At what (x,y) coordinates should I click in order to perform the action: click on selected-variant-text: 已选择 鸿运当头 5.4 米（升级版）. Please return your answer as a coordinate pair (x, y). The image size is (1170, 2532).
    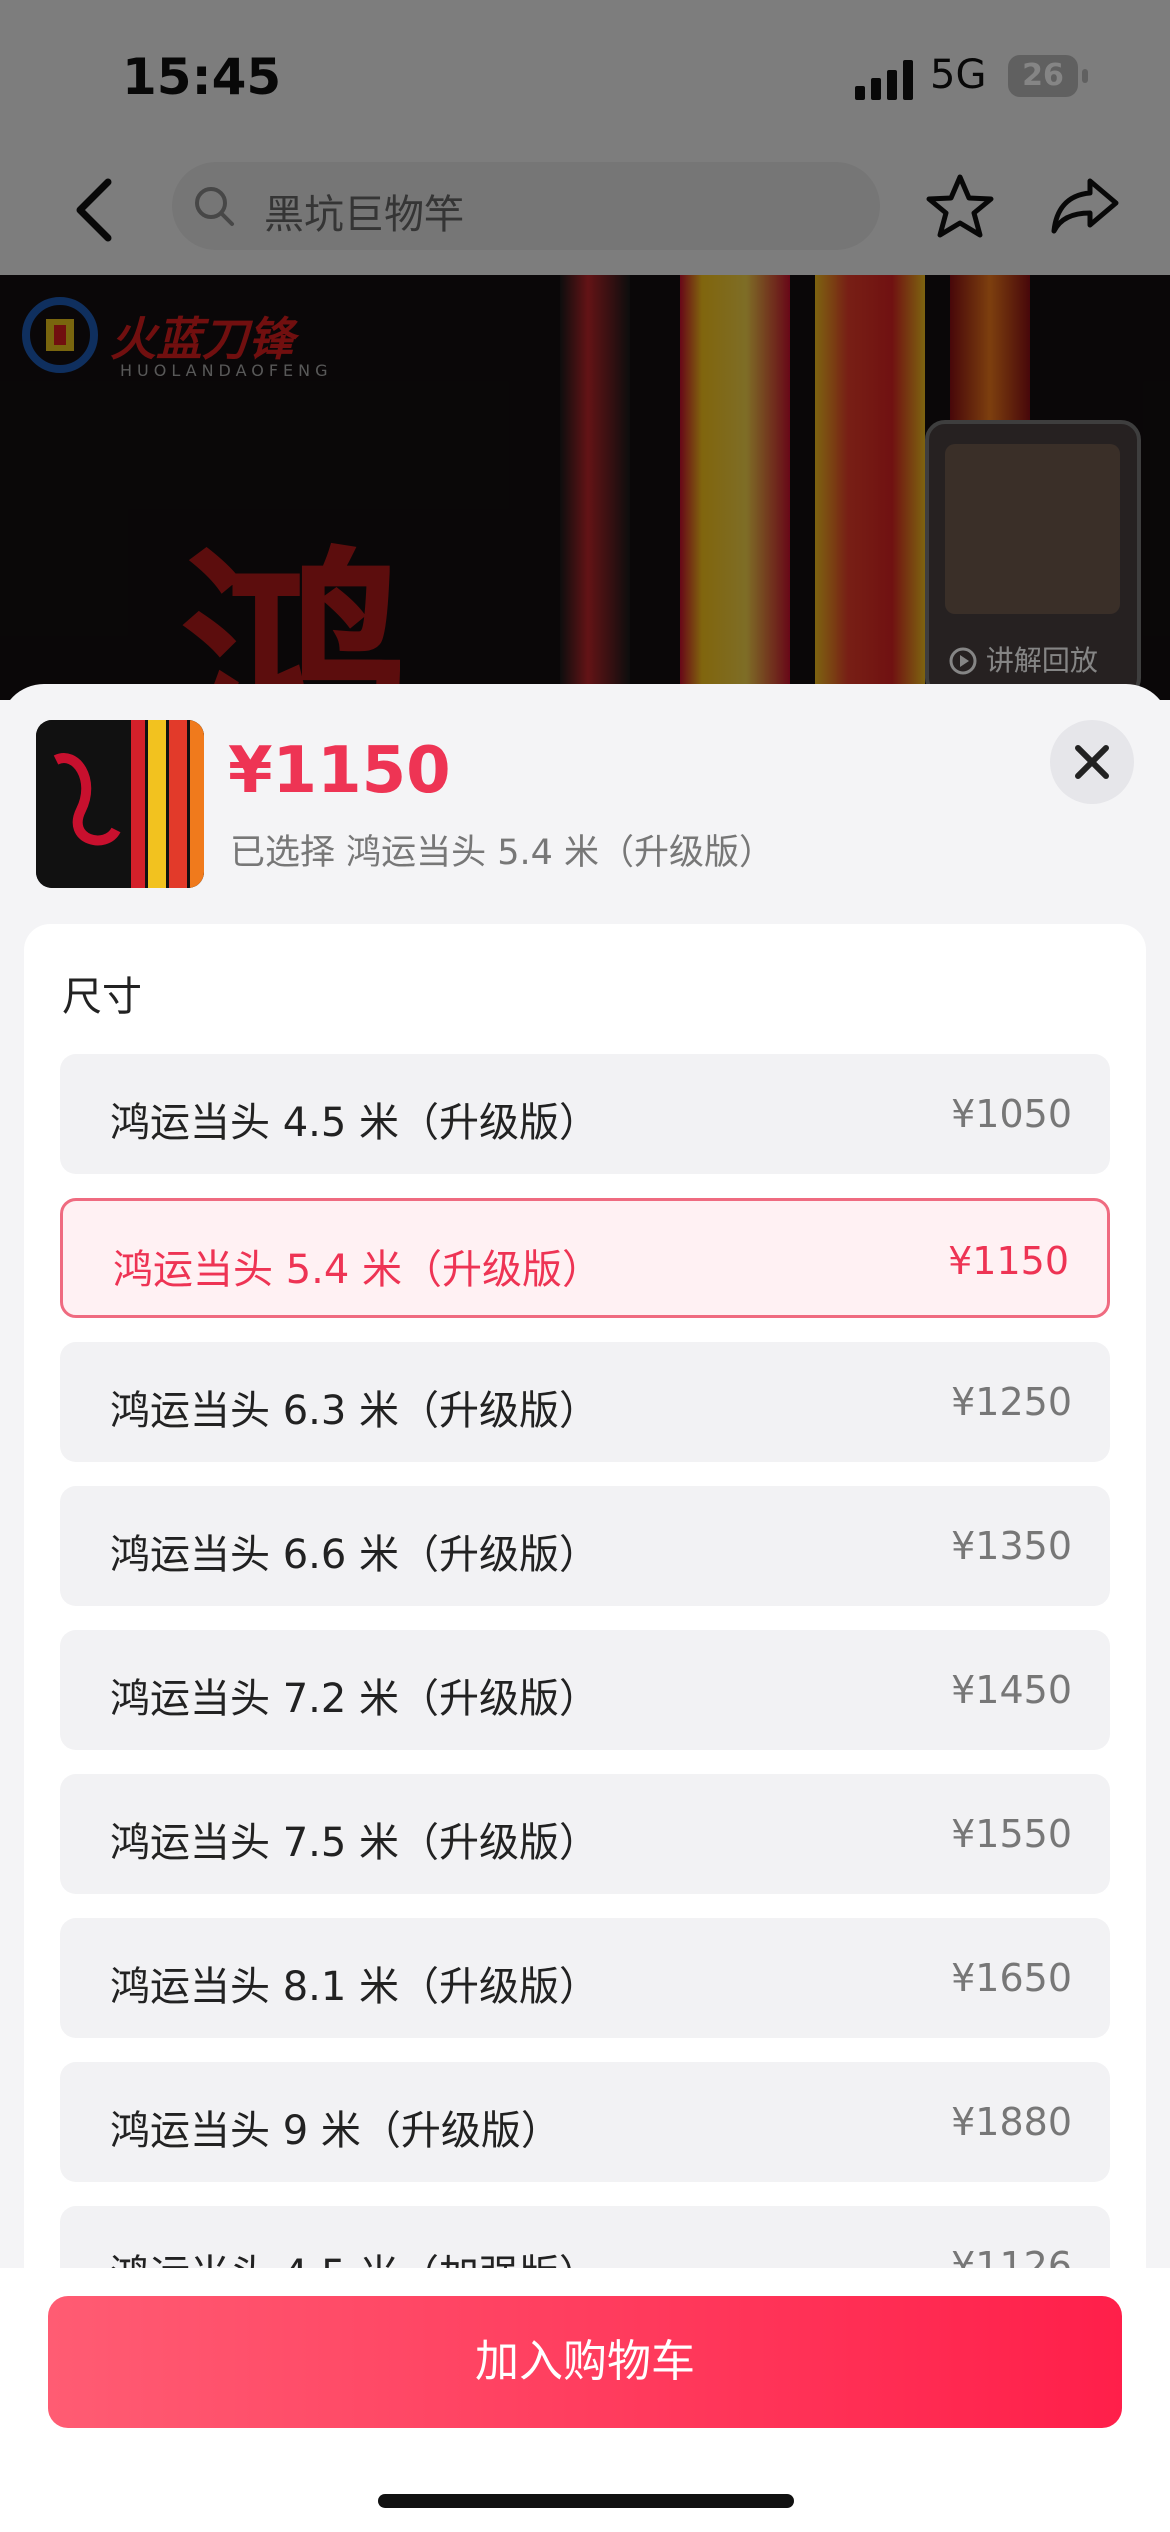
    Looking at the image, I should click on (502, 853).